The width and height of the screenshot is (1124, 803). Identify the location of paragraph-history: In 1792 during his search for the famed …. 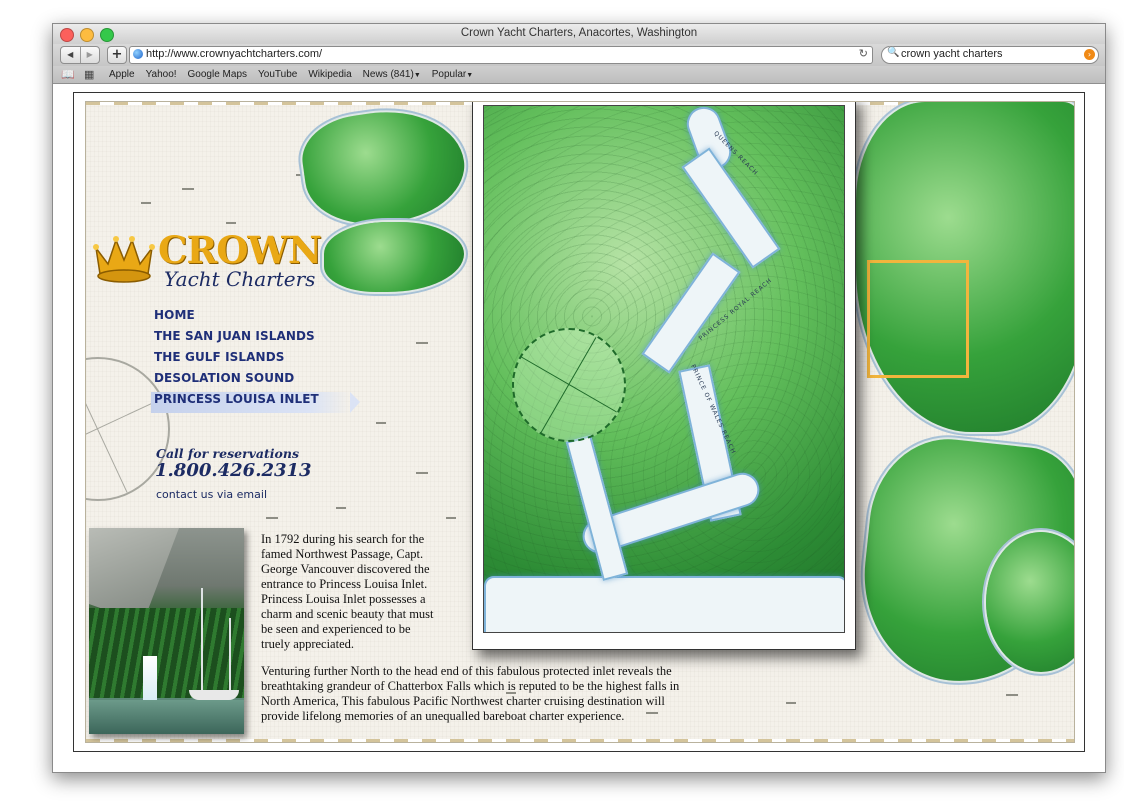
(347, 591).